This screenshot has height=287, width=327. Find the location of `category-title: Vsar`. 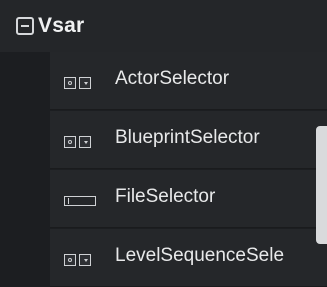

category-title: Vsar is located at coordinates (61, 25).